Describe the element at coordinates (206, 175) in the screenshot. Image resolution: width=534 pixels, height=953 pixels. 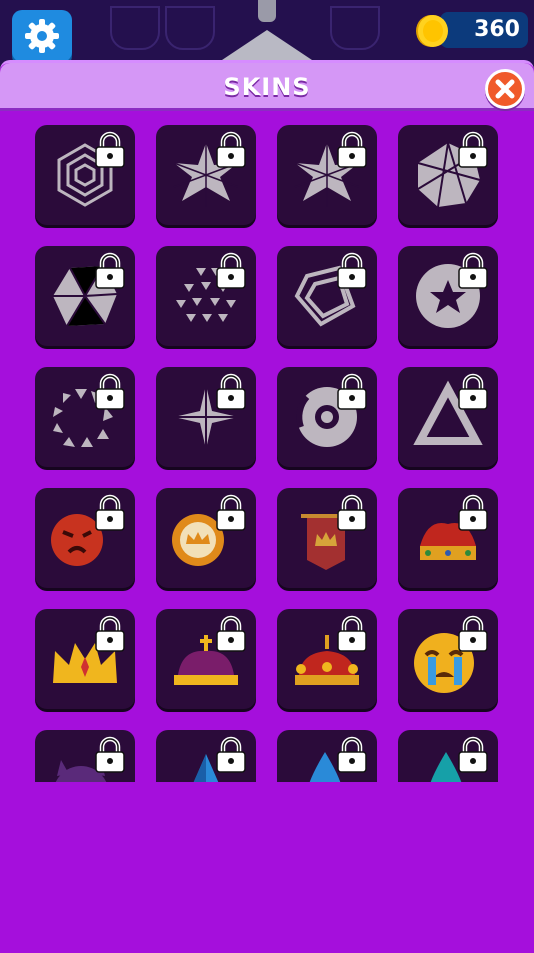
I see `skin-tile-star-burst` at that location.